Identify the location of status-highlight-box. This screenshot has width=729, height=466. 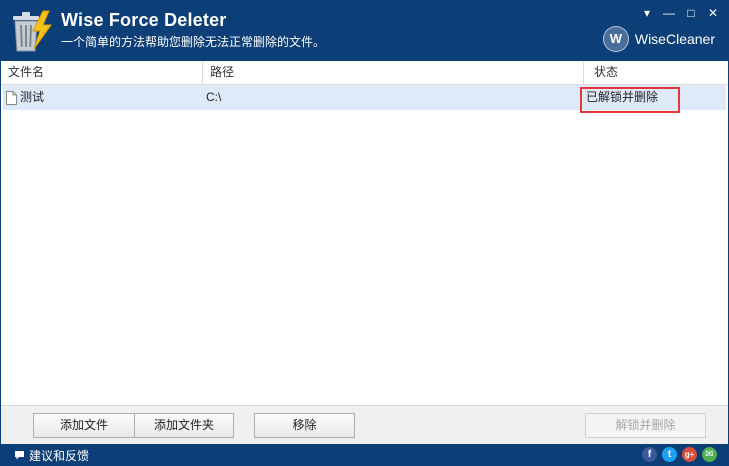
(630, 100).